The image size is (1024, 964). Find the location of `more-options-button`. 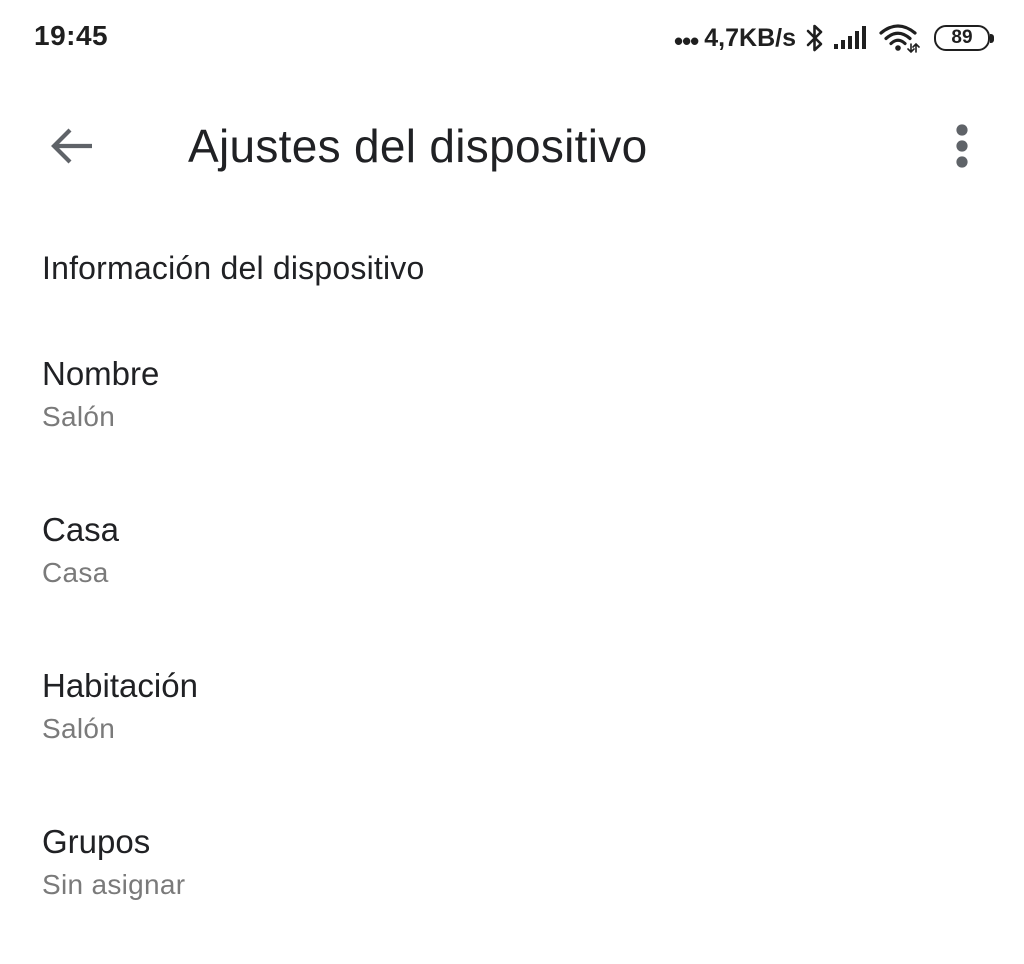

more-options-button is located at coordinates (962, 146).